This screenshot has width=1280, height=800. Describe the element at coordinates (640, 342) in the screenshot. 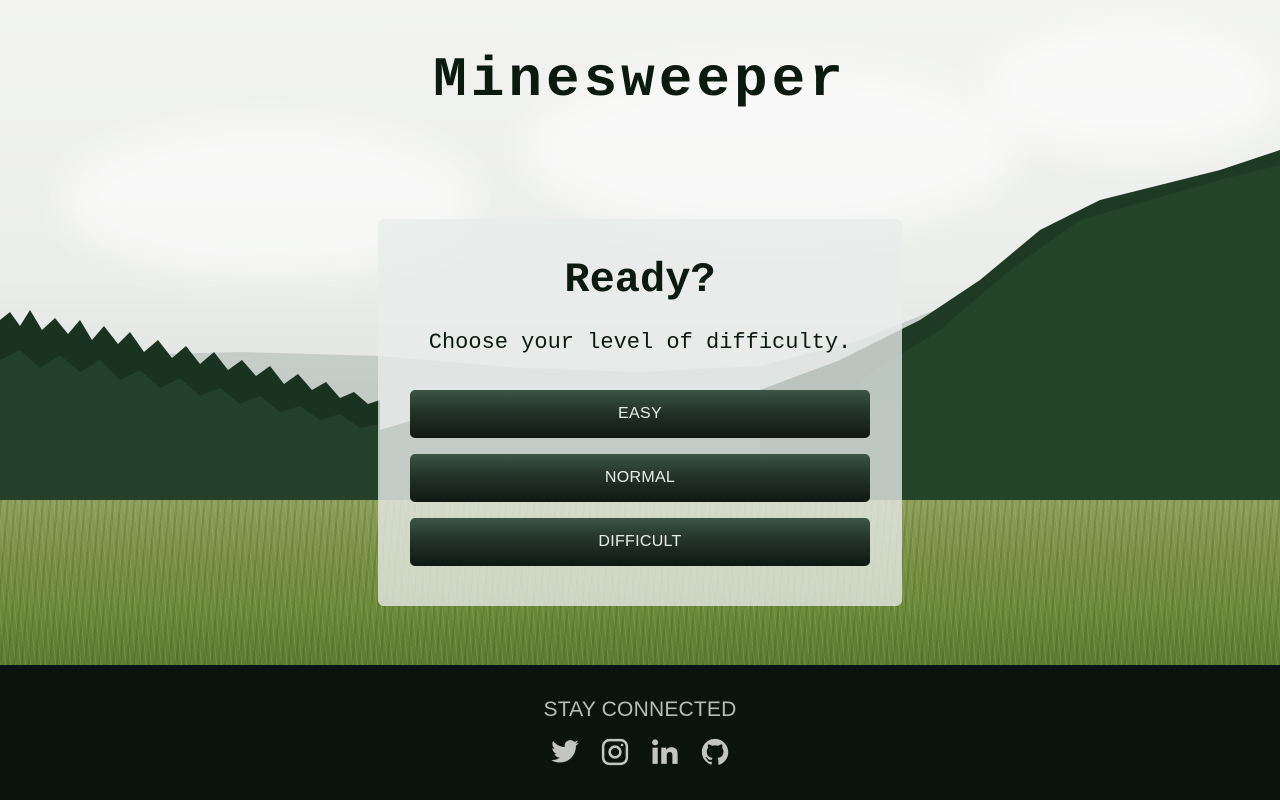

I see `card-subtitle: Choose your level of difficulty.` at that location.